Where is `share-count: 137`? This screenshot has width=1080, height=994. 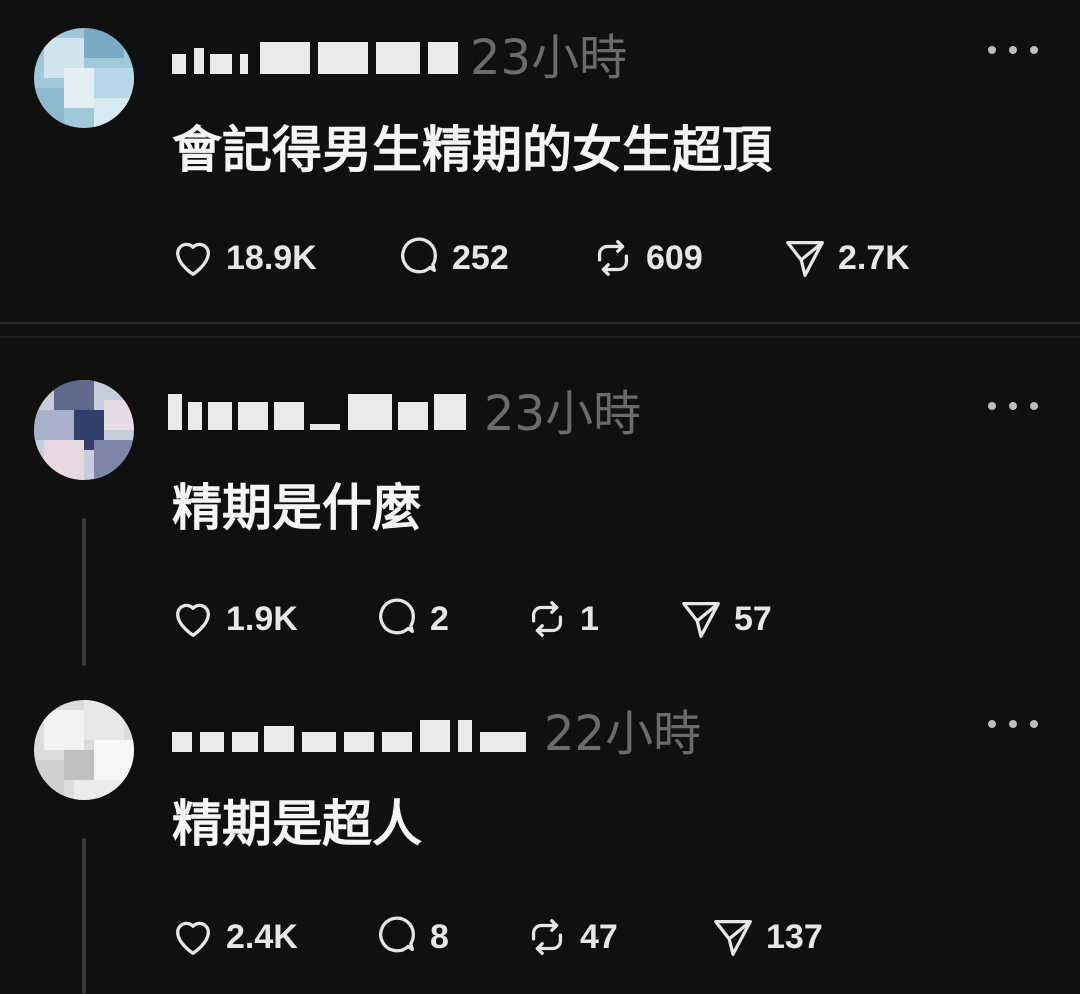
share-count: 137 is located at coordinates (794, 936).